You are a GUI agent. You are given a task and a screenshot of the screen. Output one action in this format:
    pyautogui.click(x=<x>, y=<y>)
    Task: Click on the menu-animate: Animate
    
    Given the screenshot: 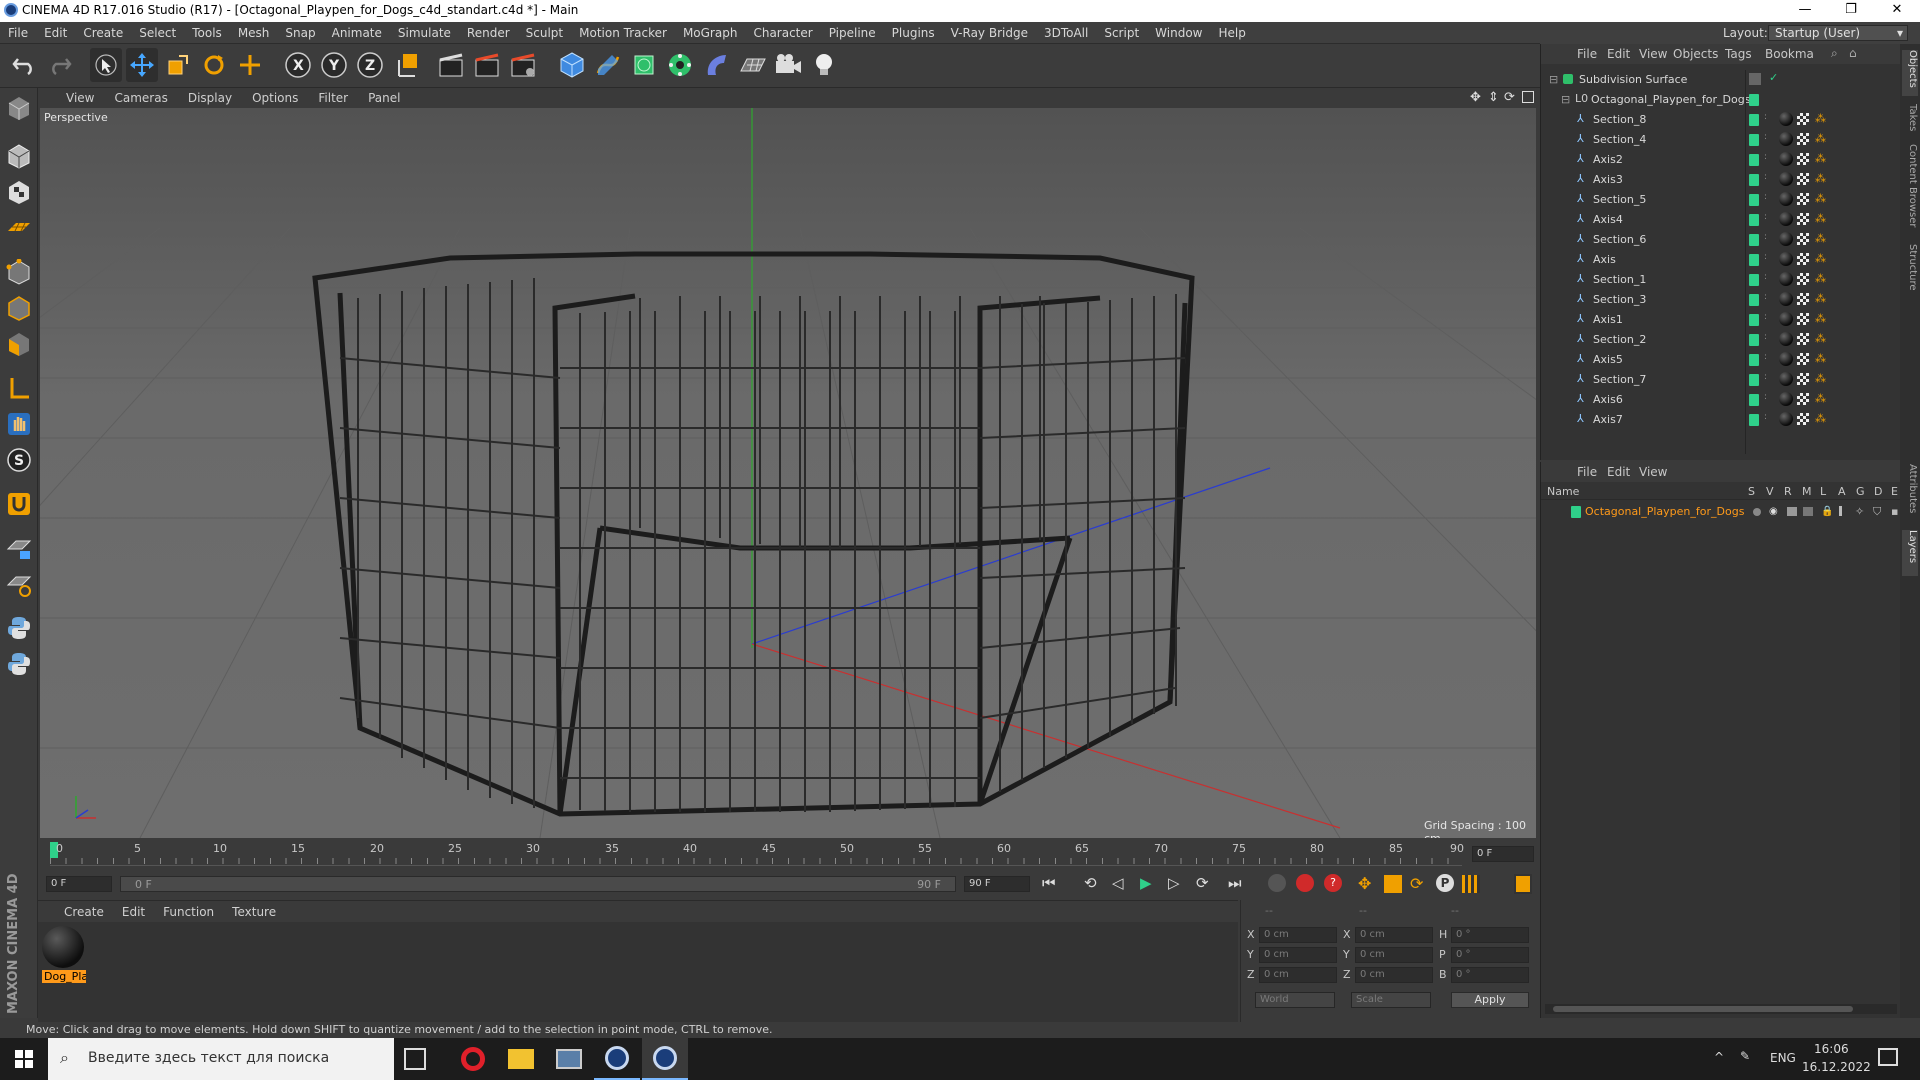 What is the action you would take?
    pyautogui.click(x=357, y=33)
    